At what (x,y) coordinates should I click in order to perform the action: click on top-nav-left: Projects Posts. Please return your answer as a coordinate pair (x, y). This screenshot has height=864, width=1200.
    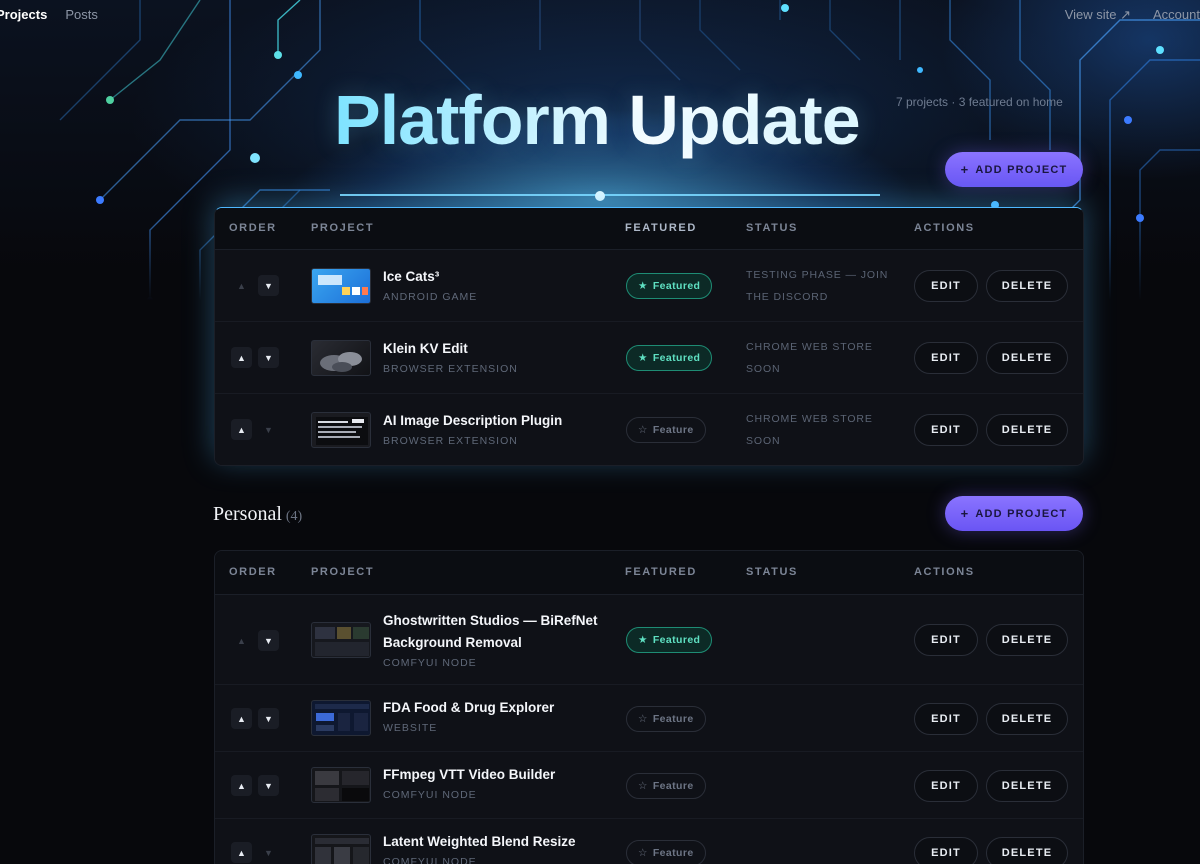
    Looking at the image, I should click on (49, 14).